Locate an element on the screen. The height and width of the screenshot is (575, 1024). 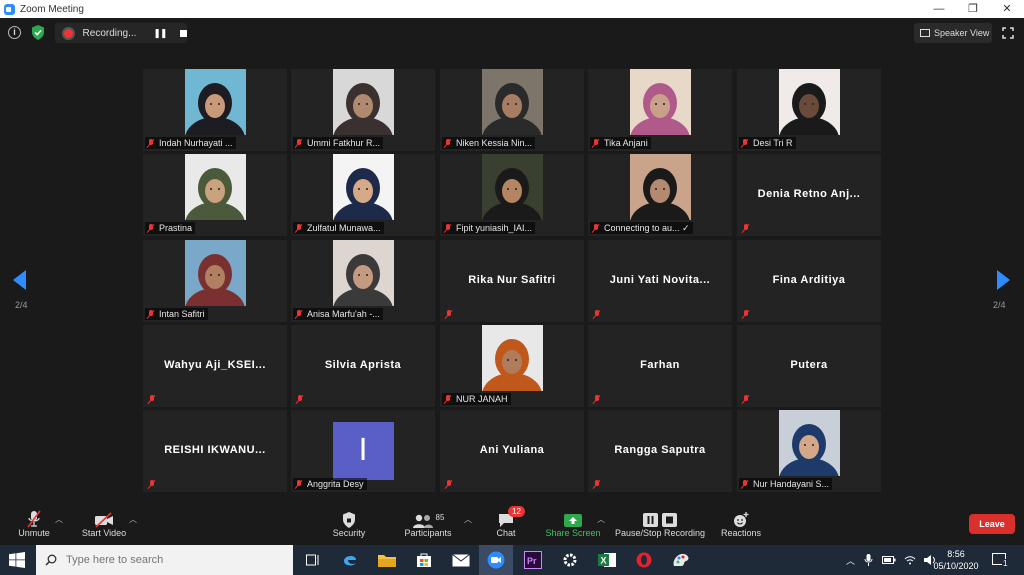
leave-meeting-button: Leave is located at coordinates (992, 524).